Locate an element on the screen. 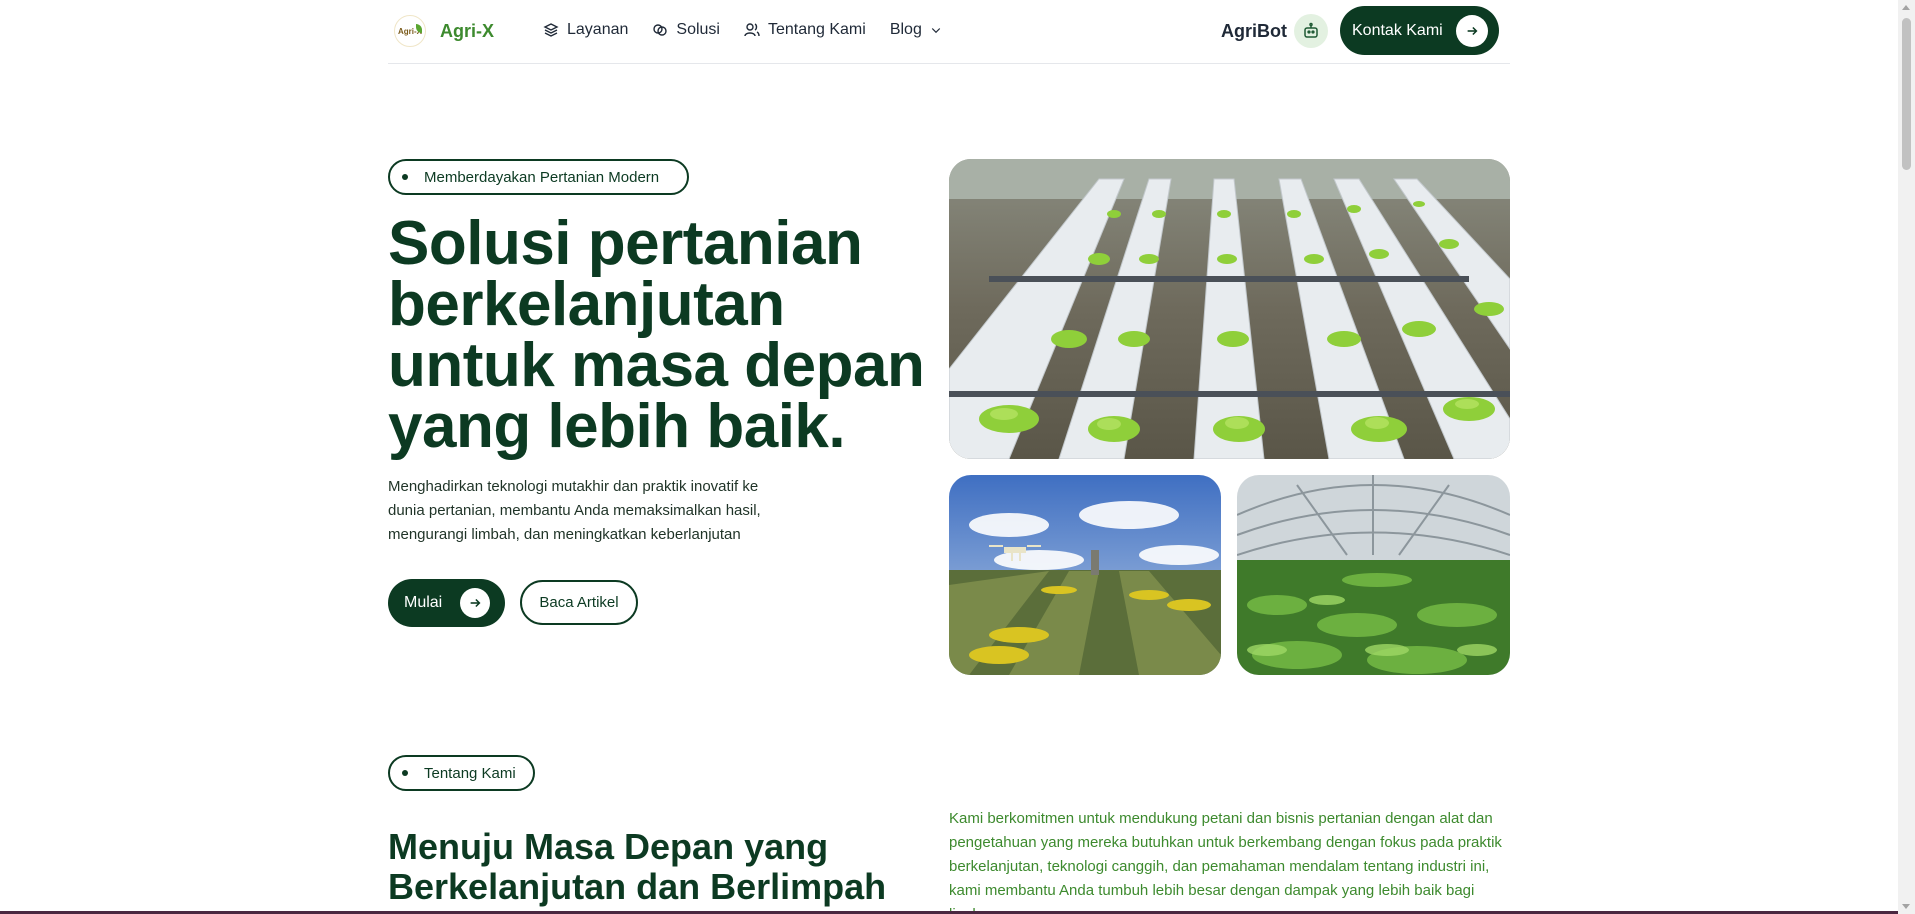 The width and height of the screenshot is (1915, 914). page-scrollbar is located at coordinates (1906, 457).